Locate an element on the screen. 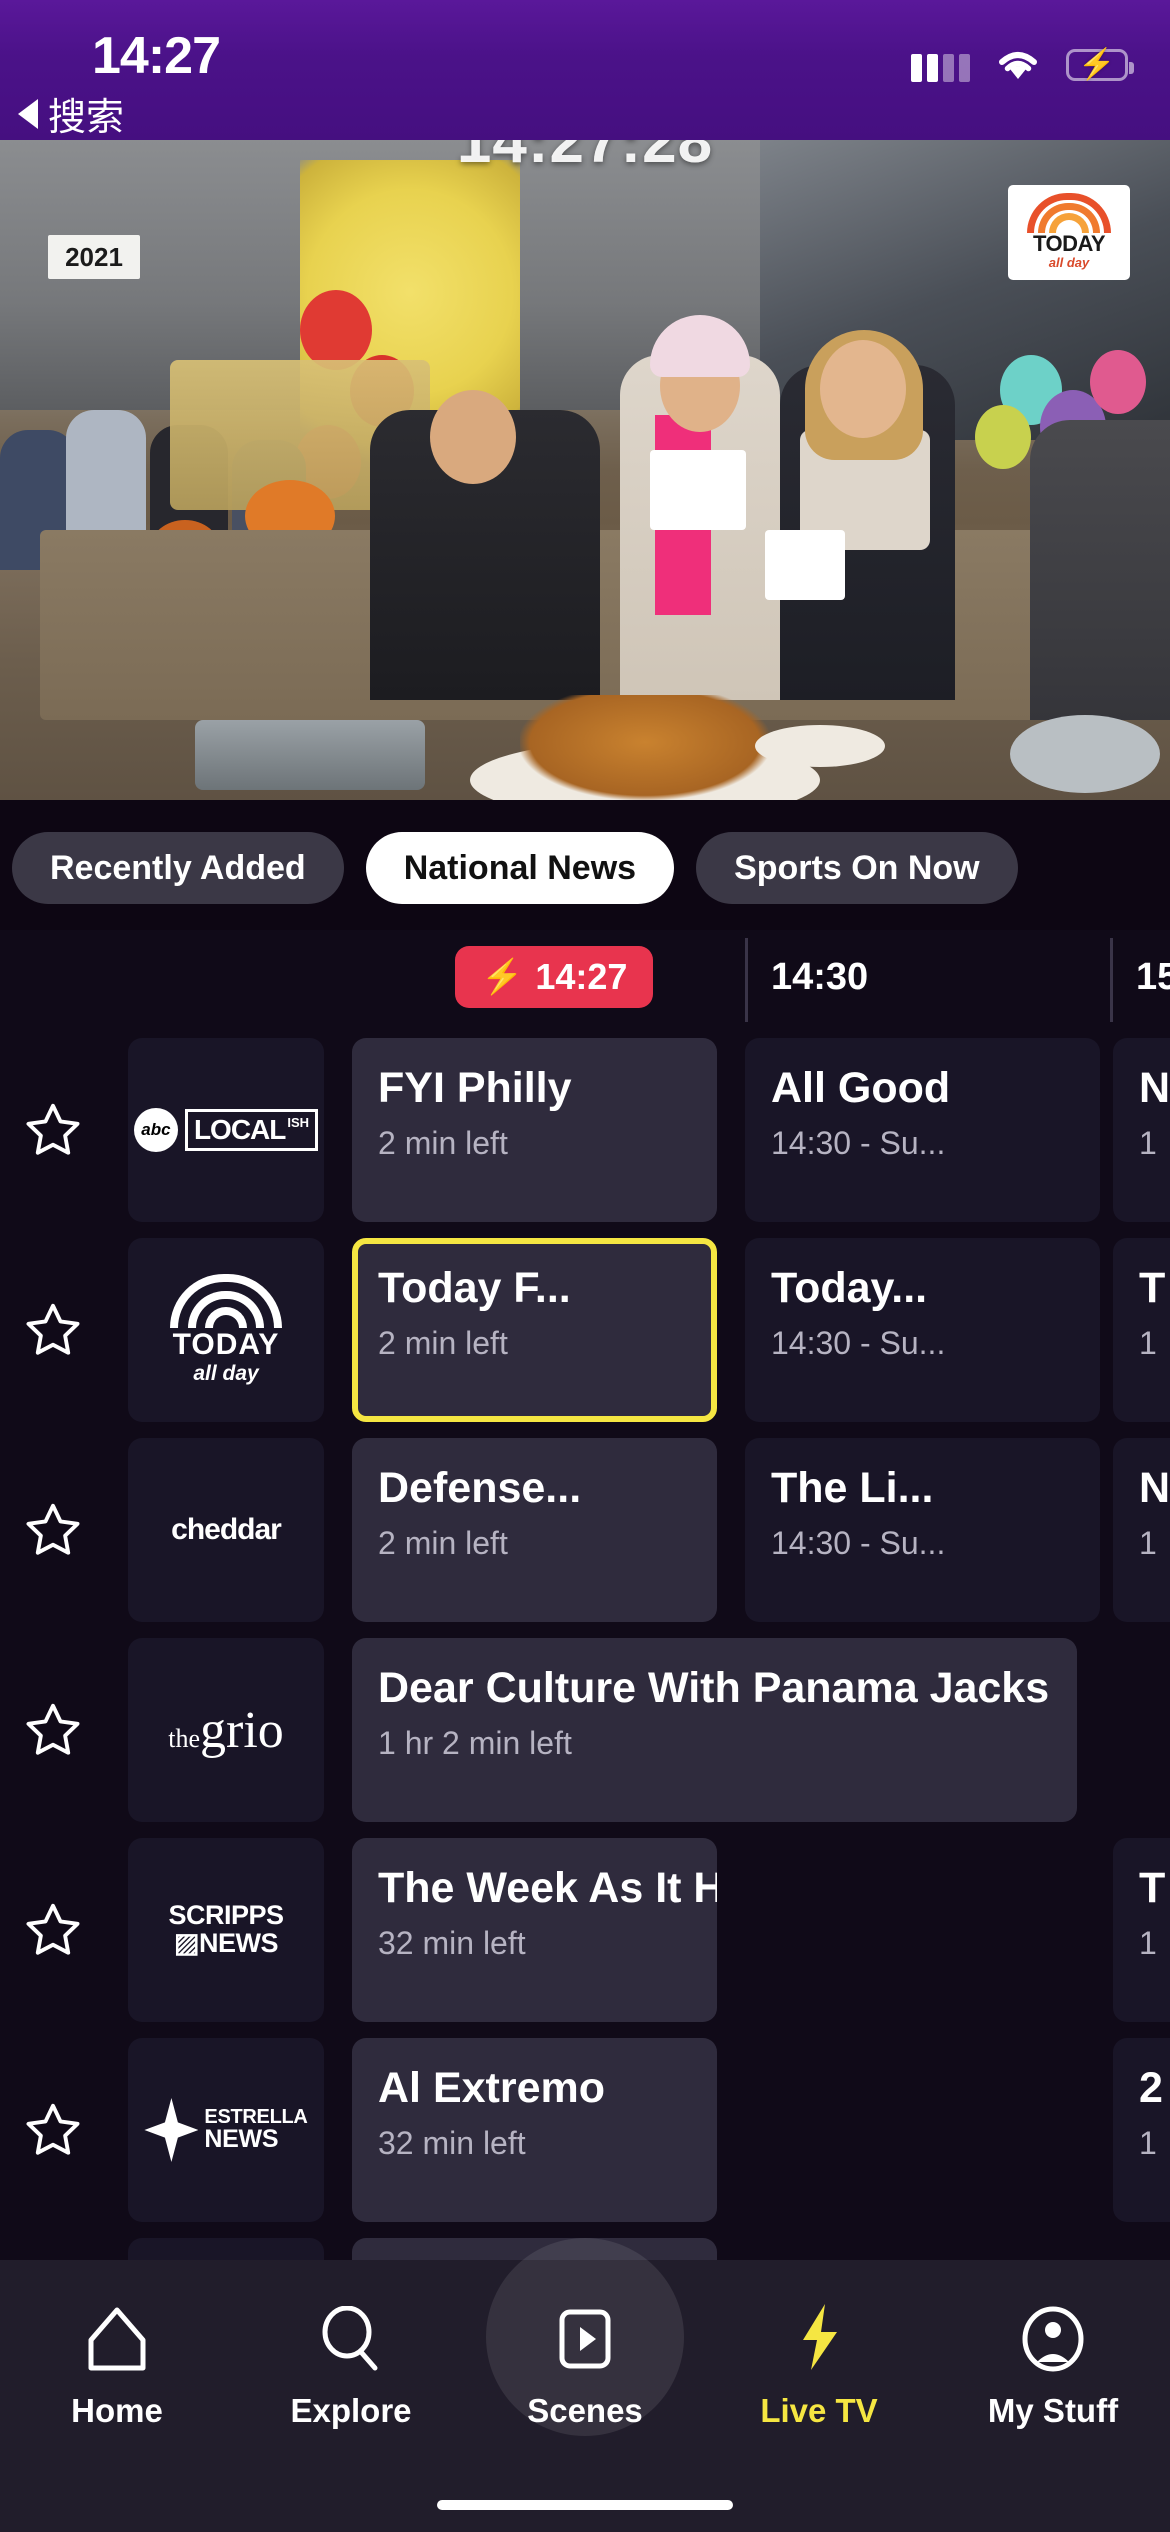 Image resolution: width=1170 pixels, height=2532 pixels. localish-logo-icon: abc LOCAL ISH is located at coordinates (226, 1130).